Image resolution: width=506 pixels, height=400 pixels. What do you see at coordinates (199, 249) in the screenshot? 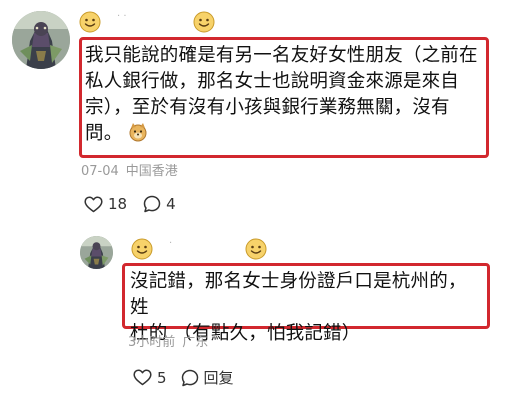
I see `reply-commenter-name-row: ·` at bounding box center [199, 249].